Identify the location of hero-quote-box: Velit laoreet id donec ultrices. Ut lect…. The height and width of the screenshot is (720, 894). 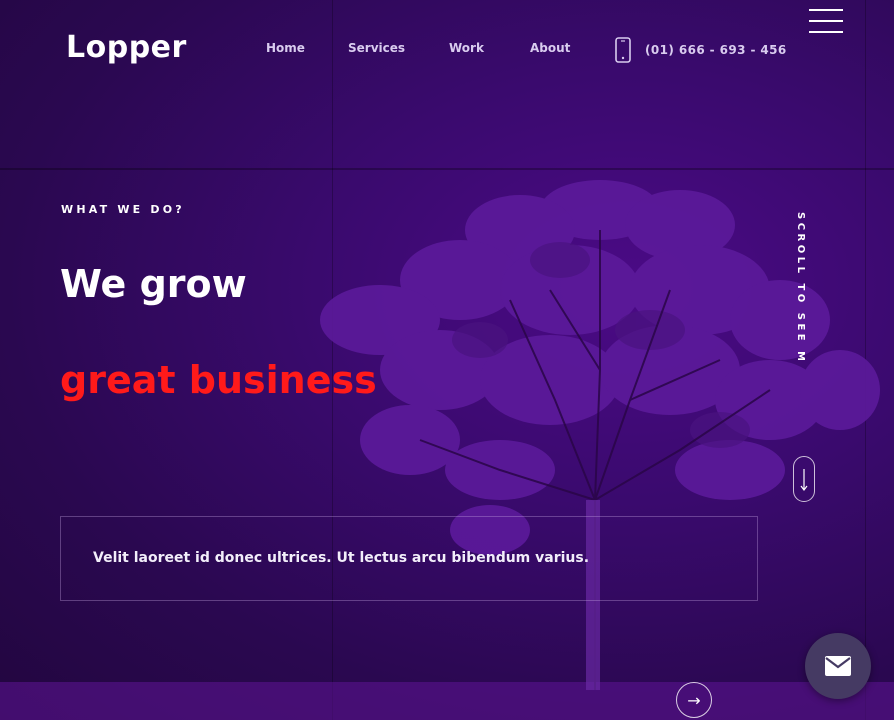
(409, 558).